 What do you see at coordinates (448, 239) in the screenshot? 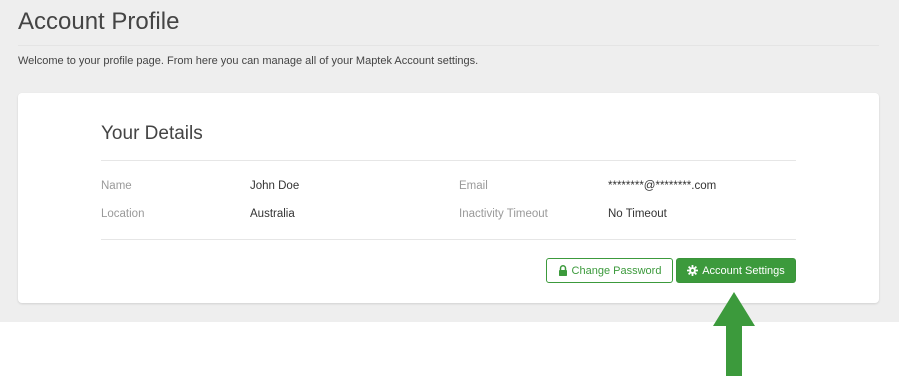
I see `details-divider-bottom` at bounding box center [448, 239].